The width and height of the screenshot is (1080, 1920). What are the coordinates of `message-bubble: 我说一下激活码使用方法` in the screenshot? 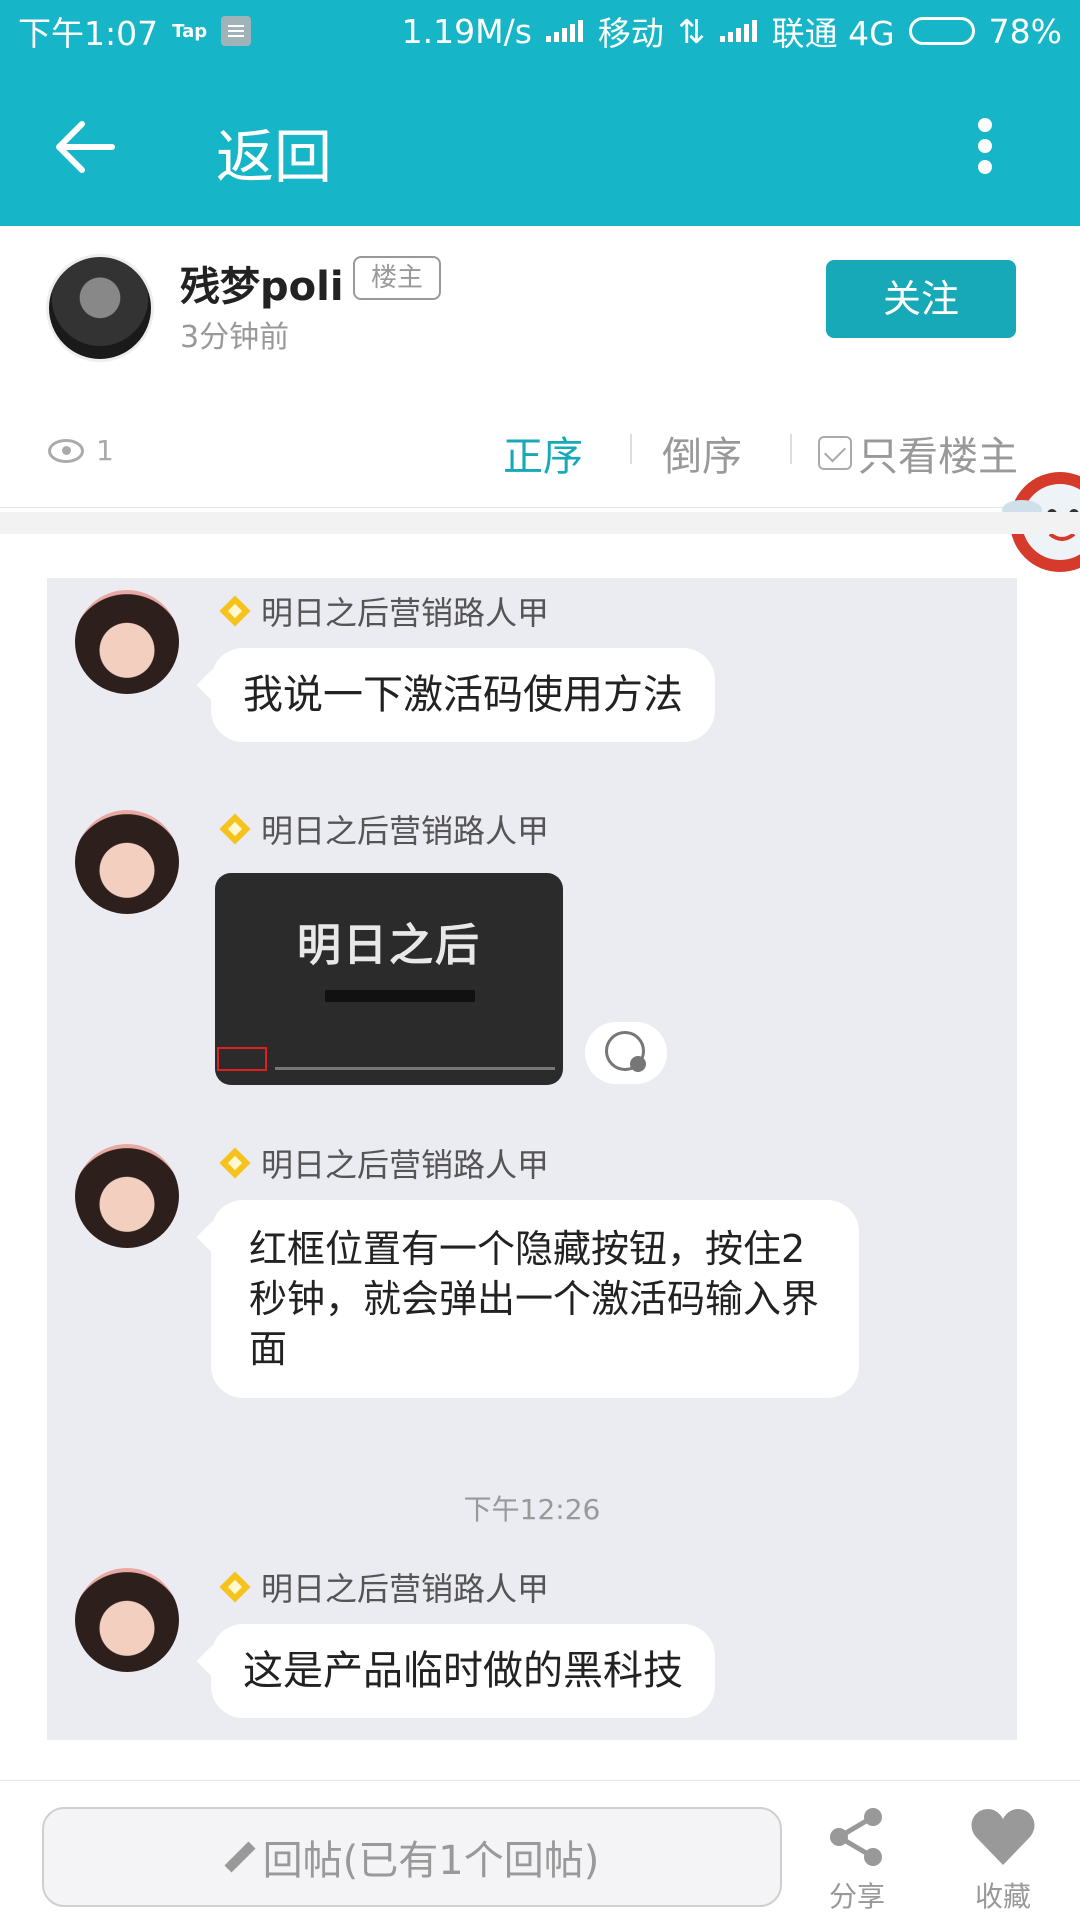 It's located at (463, 695).